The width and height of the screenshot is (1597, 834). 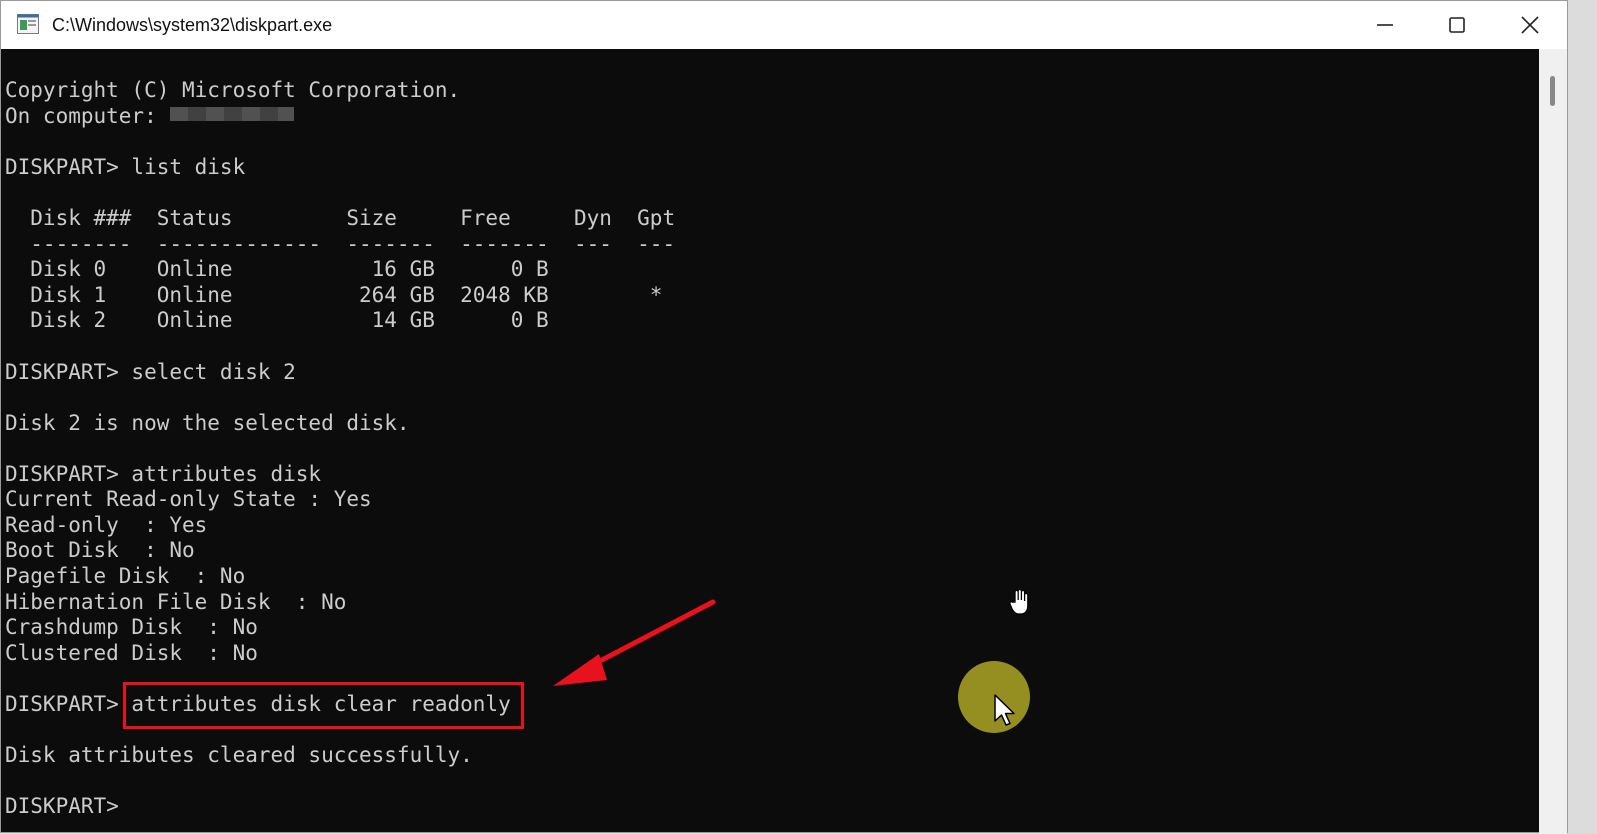 I want to click on disk-table-row: Disk 0 Online 16 GB 0 B, so click(x=277, y=269).